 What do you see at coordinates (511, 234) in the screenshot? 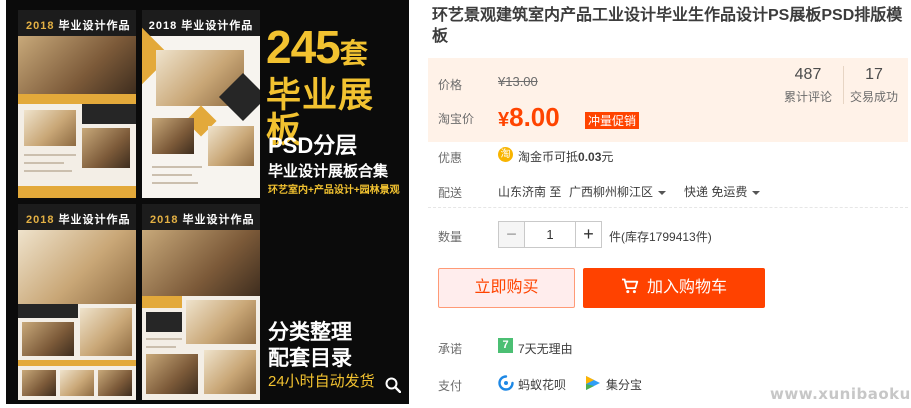
I see `decrement-button: −` at bounding box center [511, 234].